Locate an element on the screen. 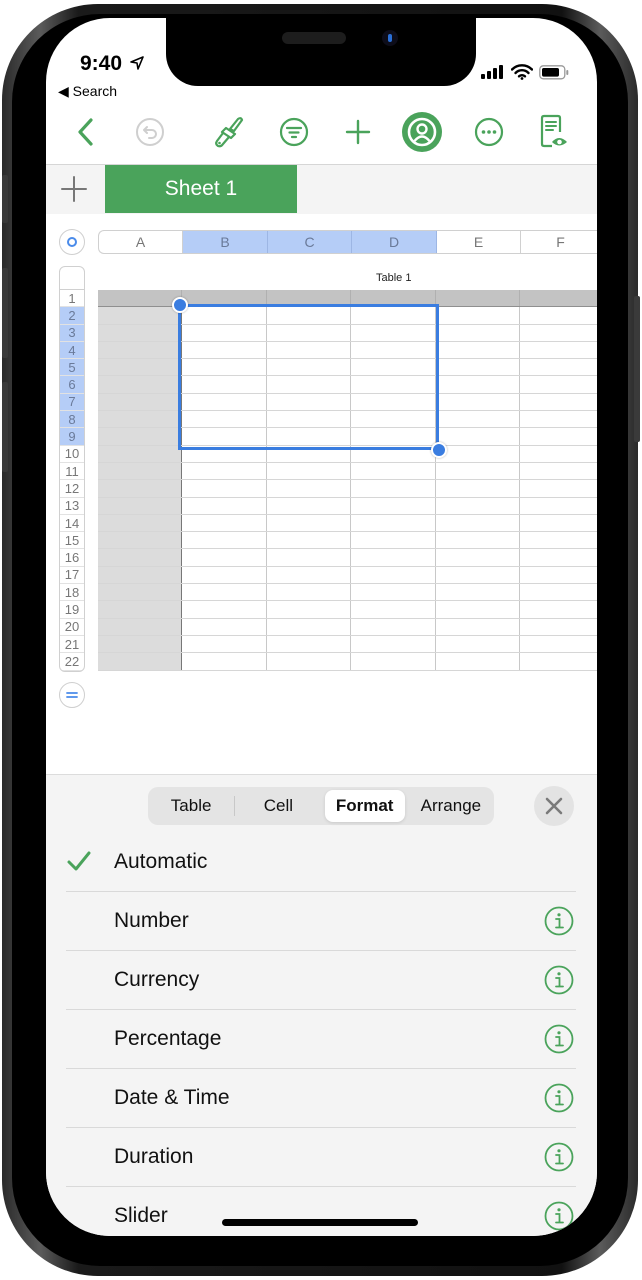 This screenshot has width=642, height=1280. cell-e15 is located at coordinates (478, 540).